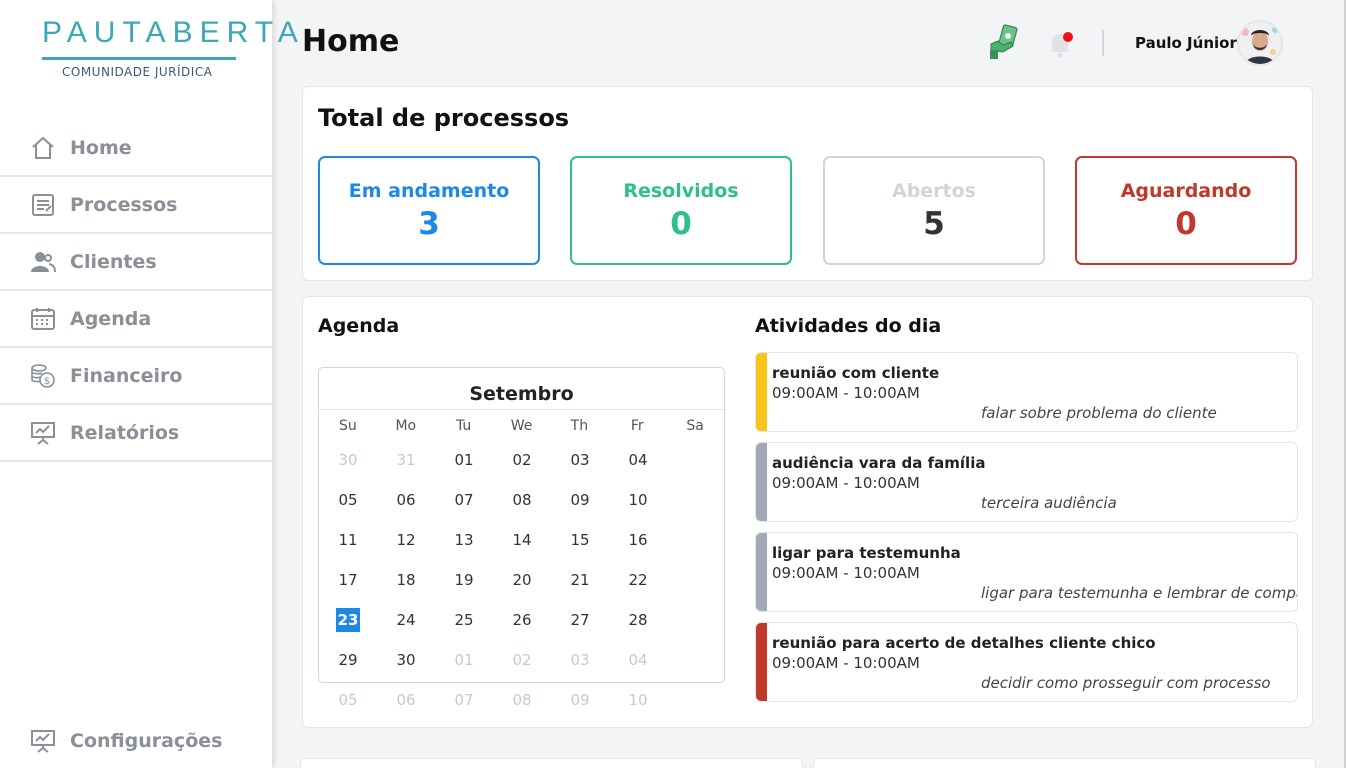 Image resolution: width=1346 pixels, height=768 pixels. What do you see at coordinates (111, 318) in the screenshot?
I see `sidebar-item-label: Agenda` at bounding box center [111, 318].